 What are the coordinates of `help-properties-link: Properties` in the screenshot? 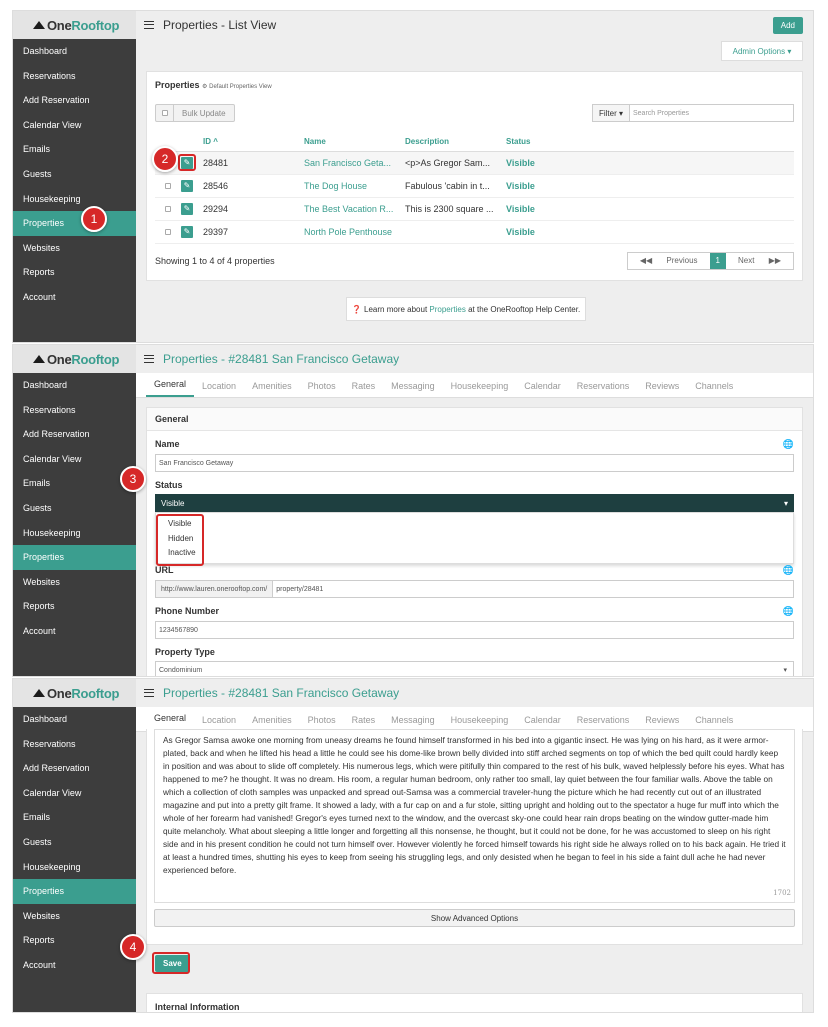 It's located at (447, 309).